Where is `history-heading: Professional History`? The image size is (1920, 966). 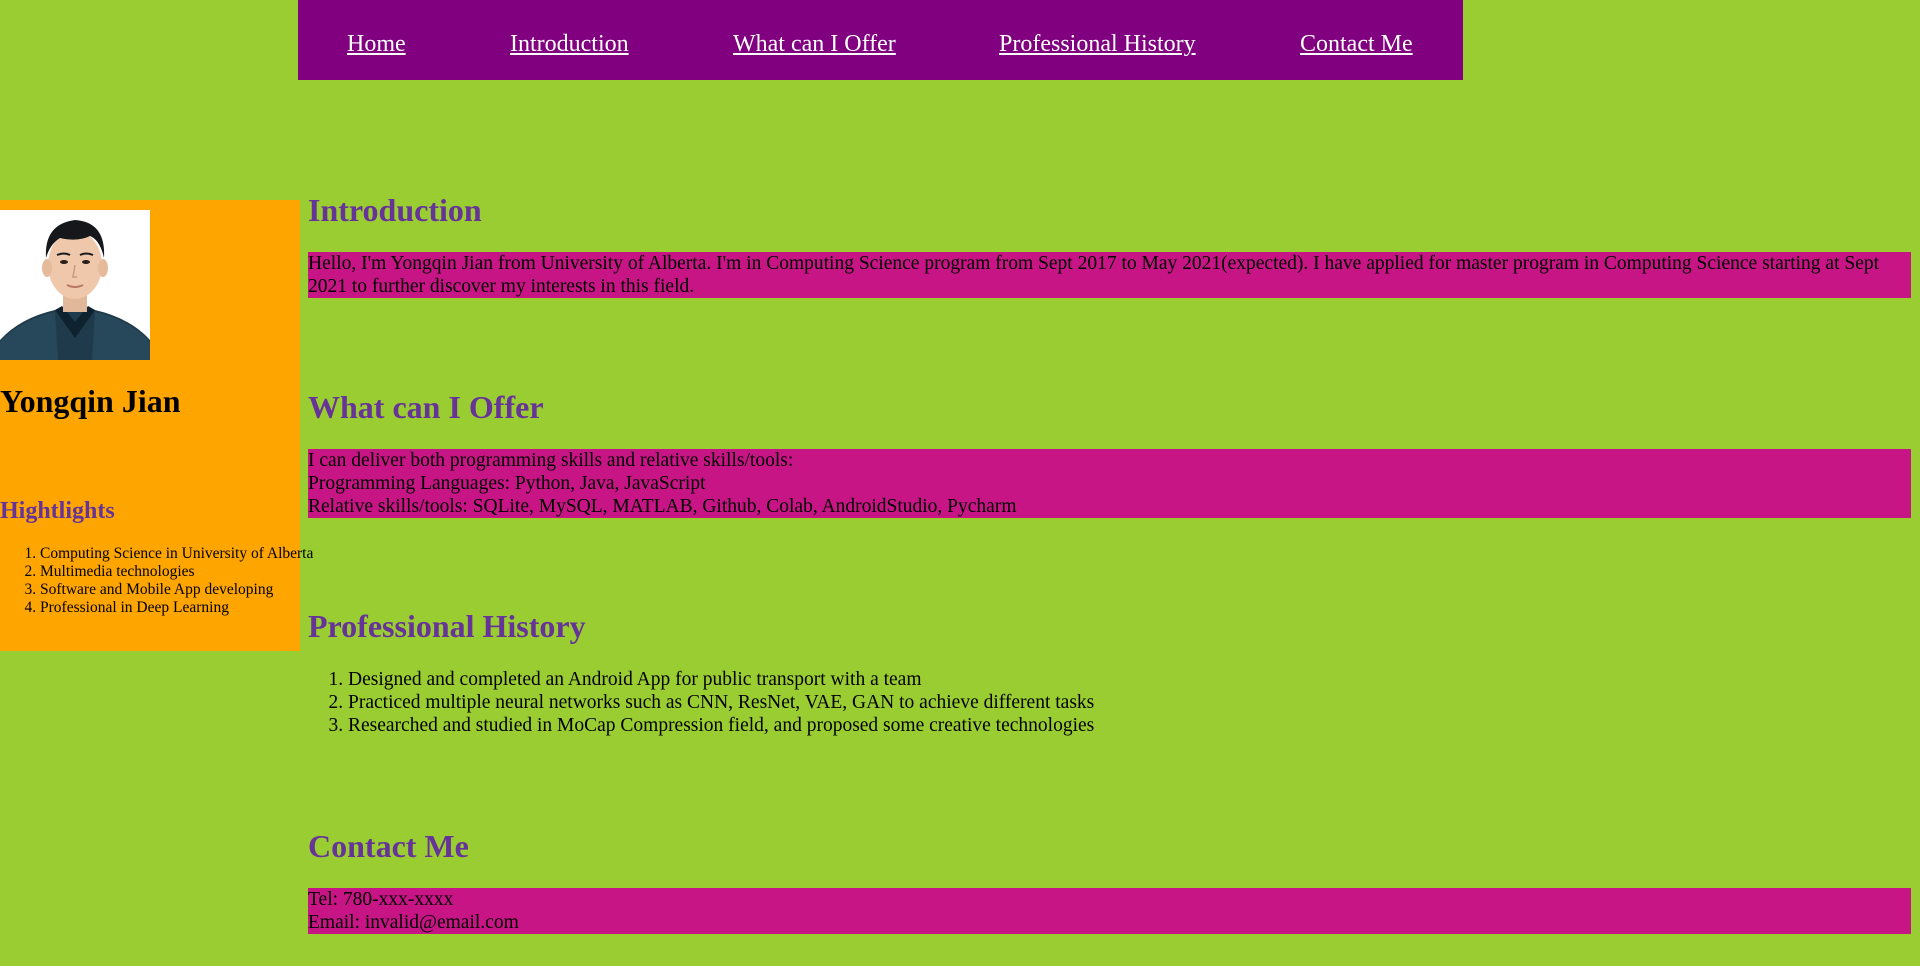
history-heading: Professional History is located at coordinates (447, 626).